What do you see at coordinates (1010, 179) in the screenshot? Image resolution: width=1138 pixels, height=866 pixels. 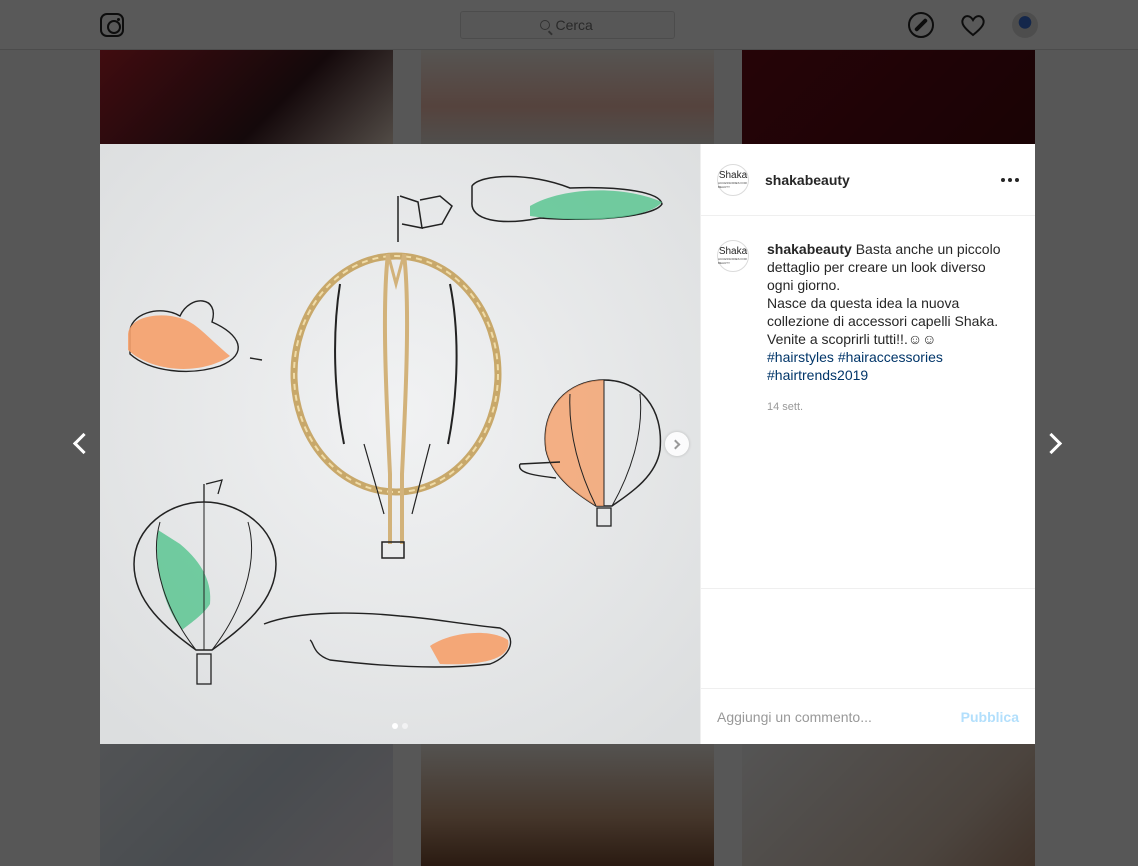 I see `more-options-icon` at bounding box center [1010, 179].